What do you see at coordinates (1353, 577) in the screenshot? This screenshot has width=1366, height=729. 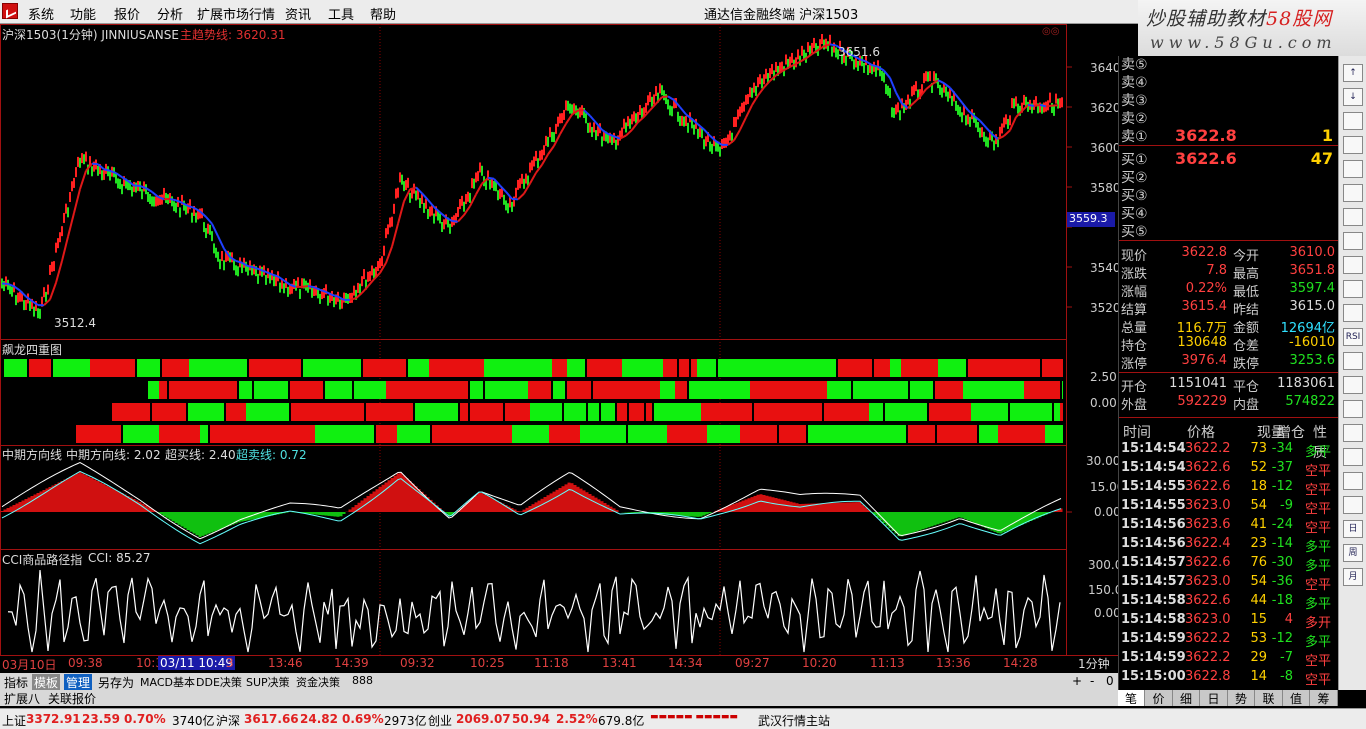 I see `toolbar-button: 月` at bounding box center [1353, 577].